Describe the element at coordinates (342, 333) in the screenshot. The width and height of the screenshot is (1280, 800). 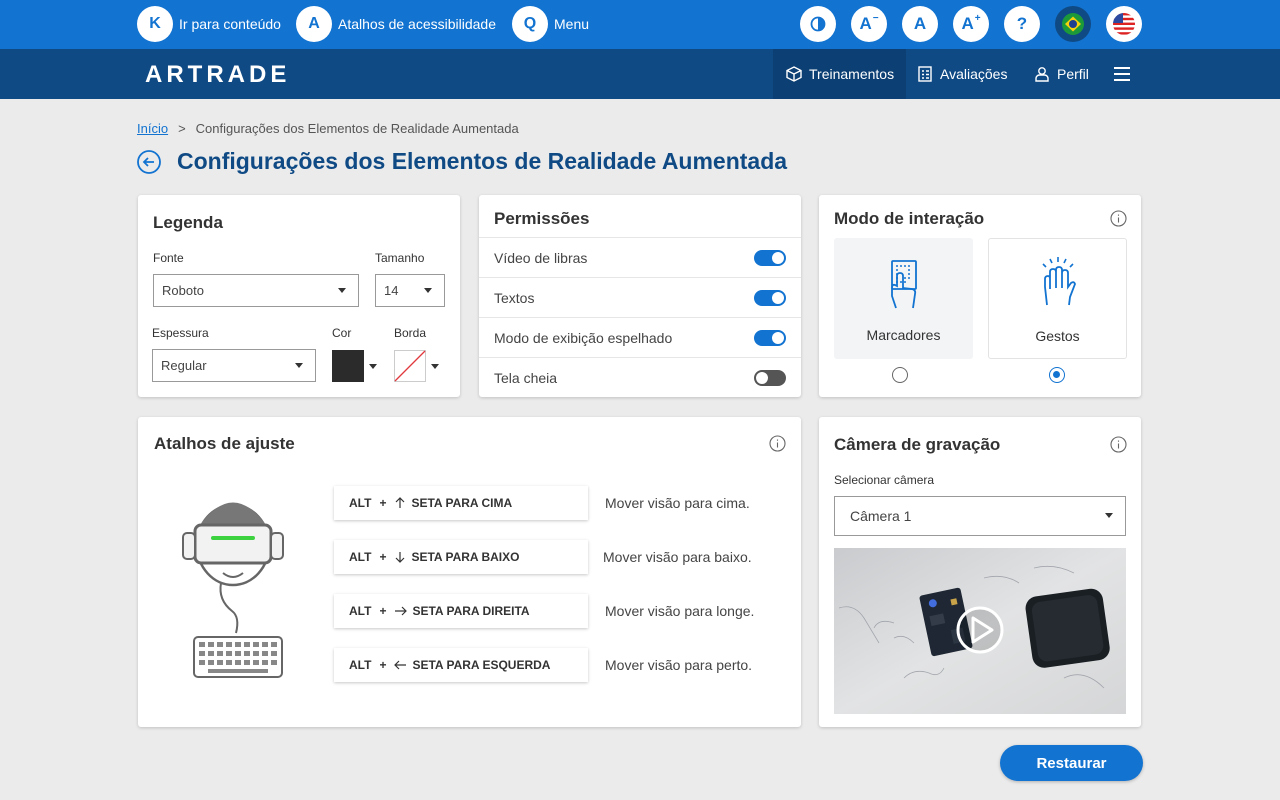
I see `color-label: Cor` at that location.